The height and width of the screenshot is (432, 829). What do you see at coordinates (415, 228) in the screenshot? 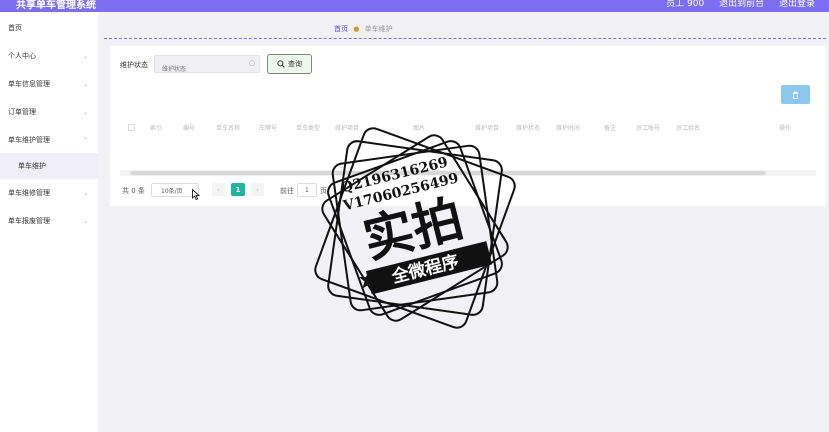
I see `watermark-stamp: Q2196316269 V17060256499 实拍 全微程序` at bounding box center [415, 228].